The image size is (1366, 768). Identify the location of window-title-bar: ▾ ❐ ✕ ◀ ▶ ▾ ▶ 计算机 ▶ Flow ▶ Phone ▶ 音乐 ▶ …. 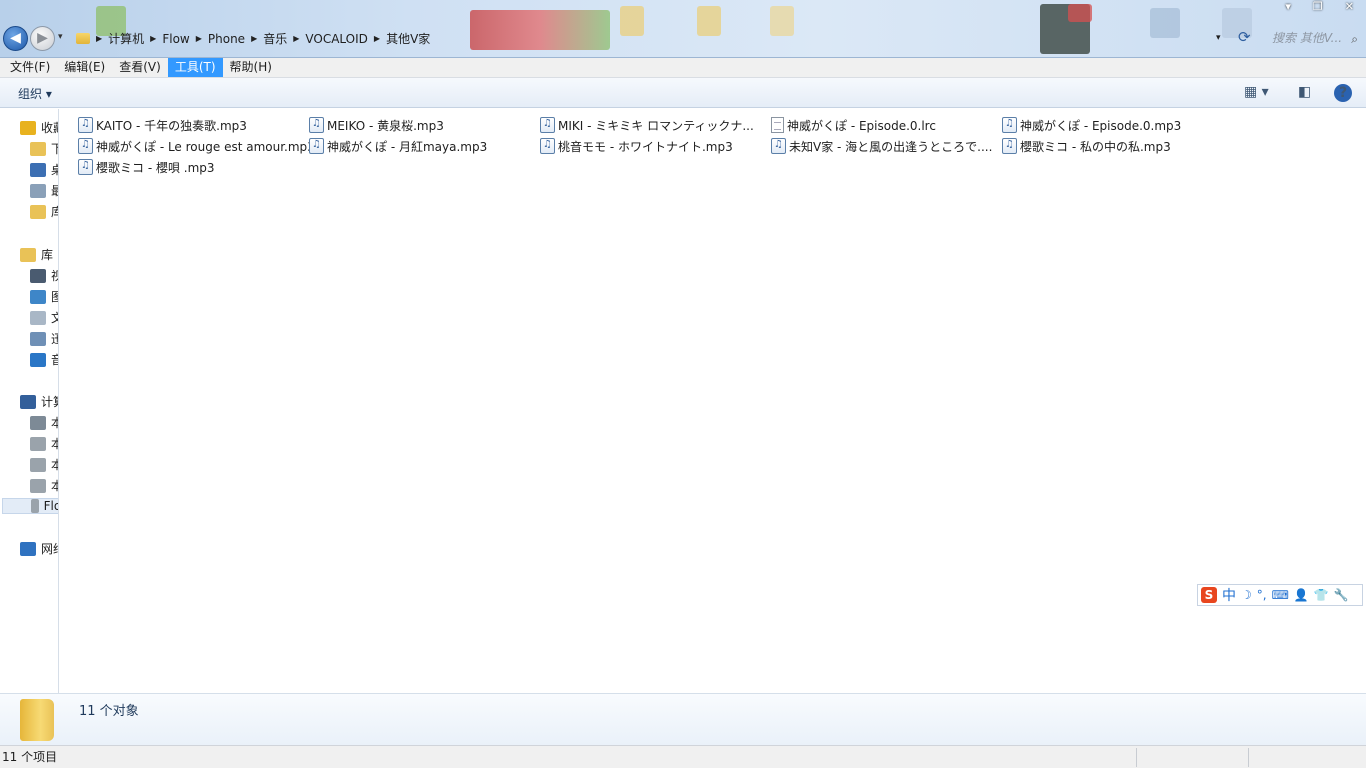
(683, 29).